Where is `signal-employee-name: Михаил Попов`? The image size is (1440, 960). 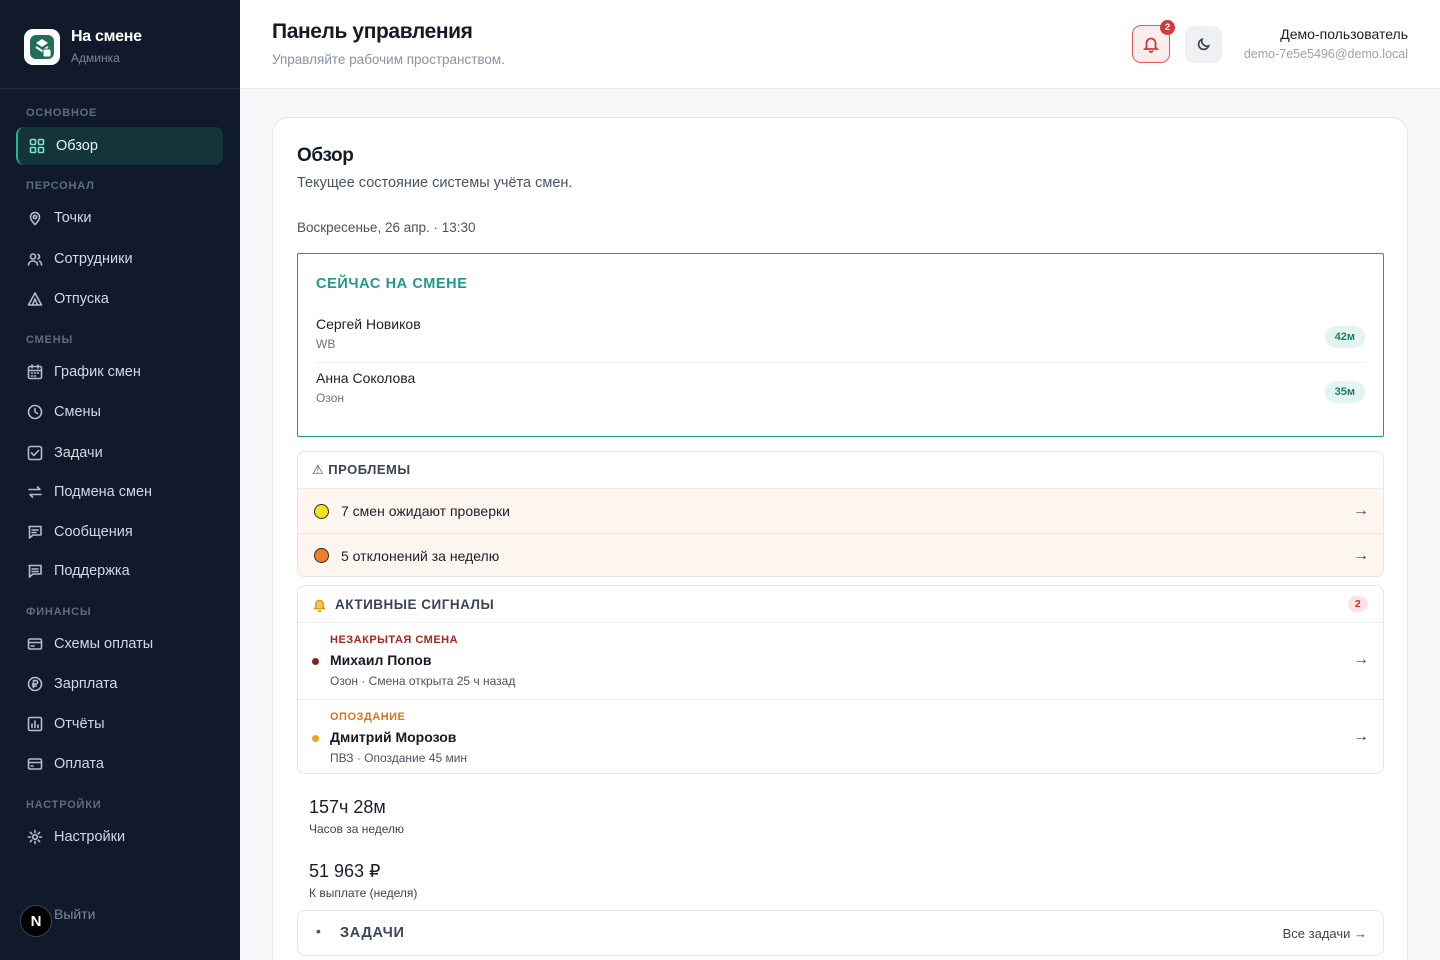 signal-employee-name: Михаил Попов is located at coordinates (381, 660).